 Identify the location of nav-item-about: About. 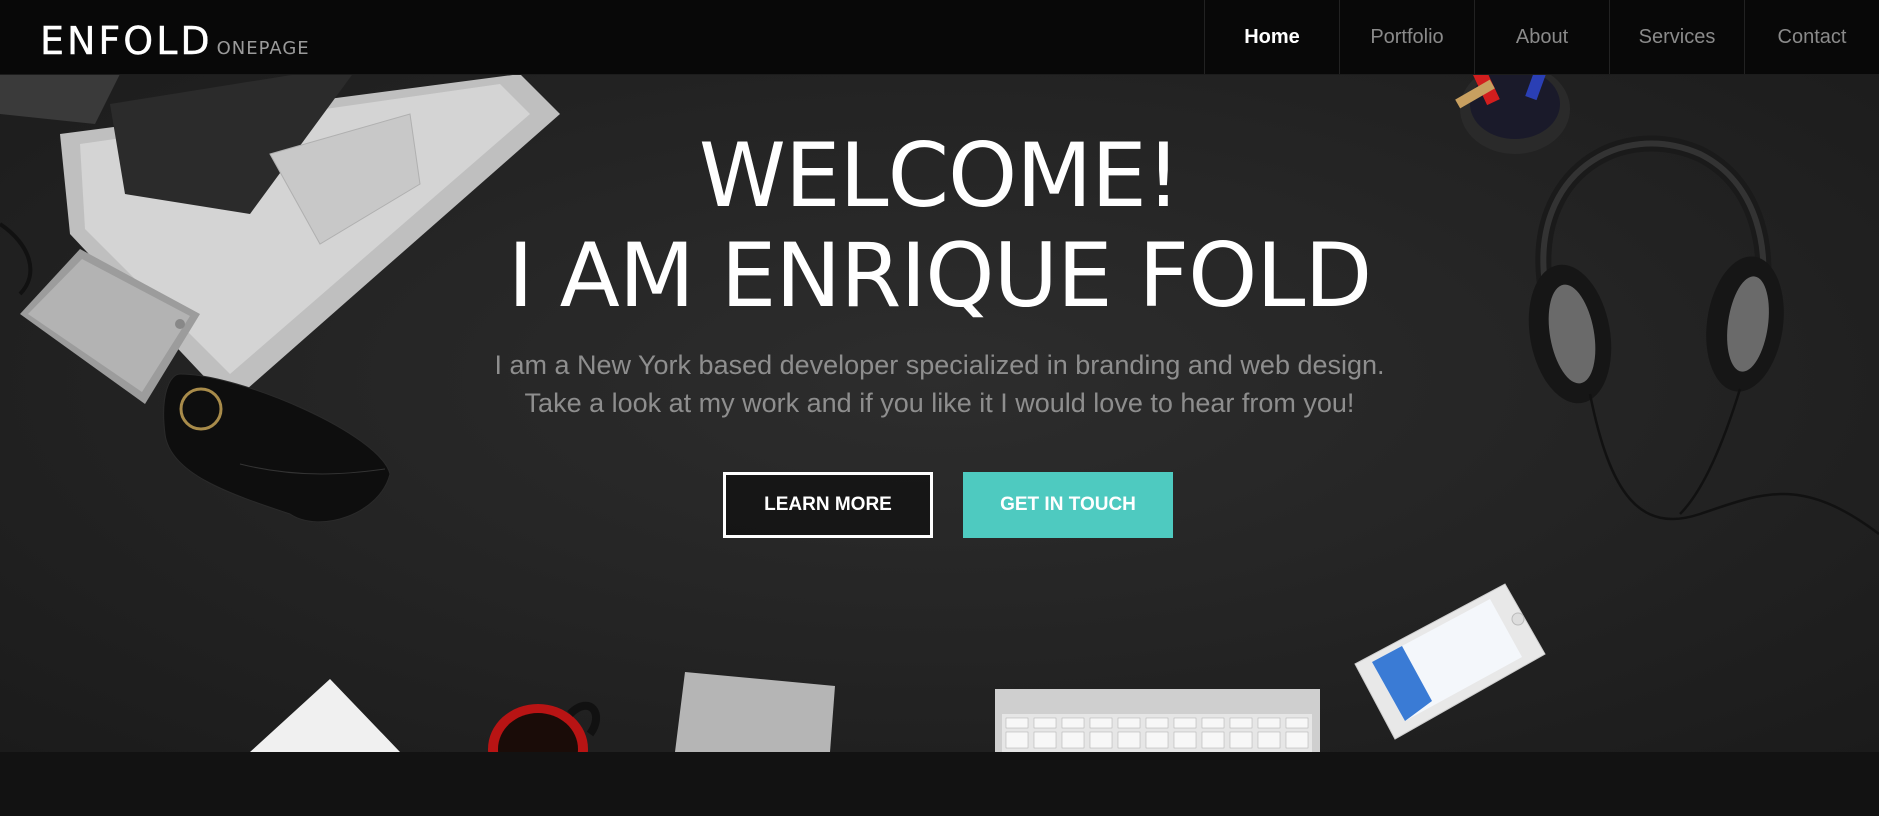
(1541, 37).